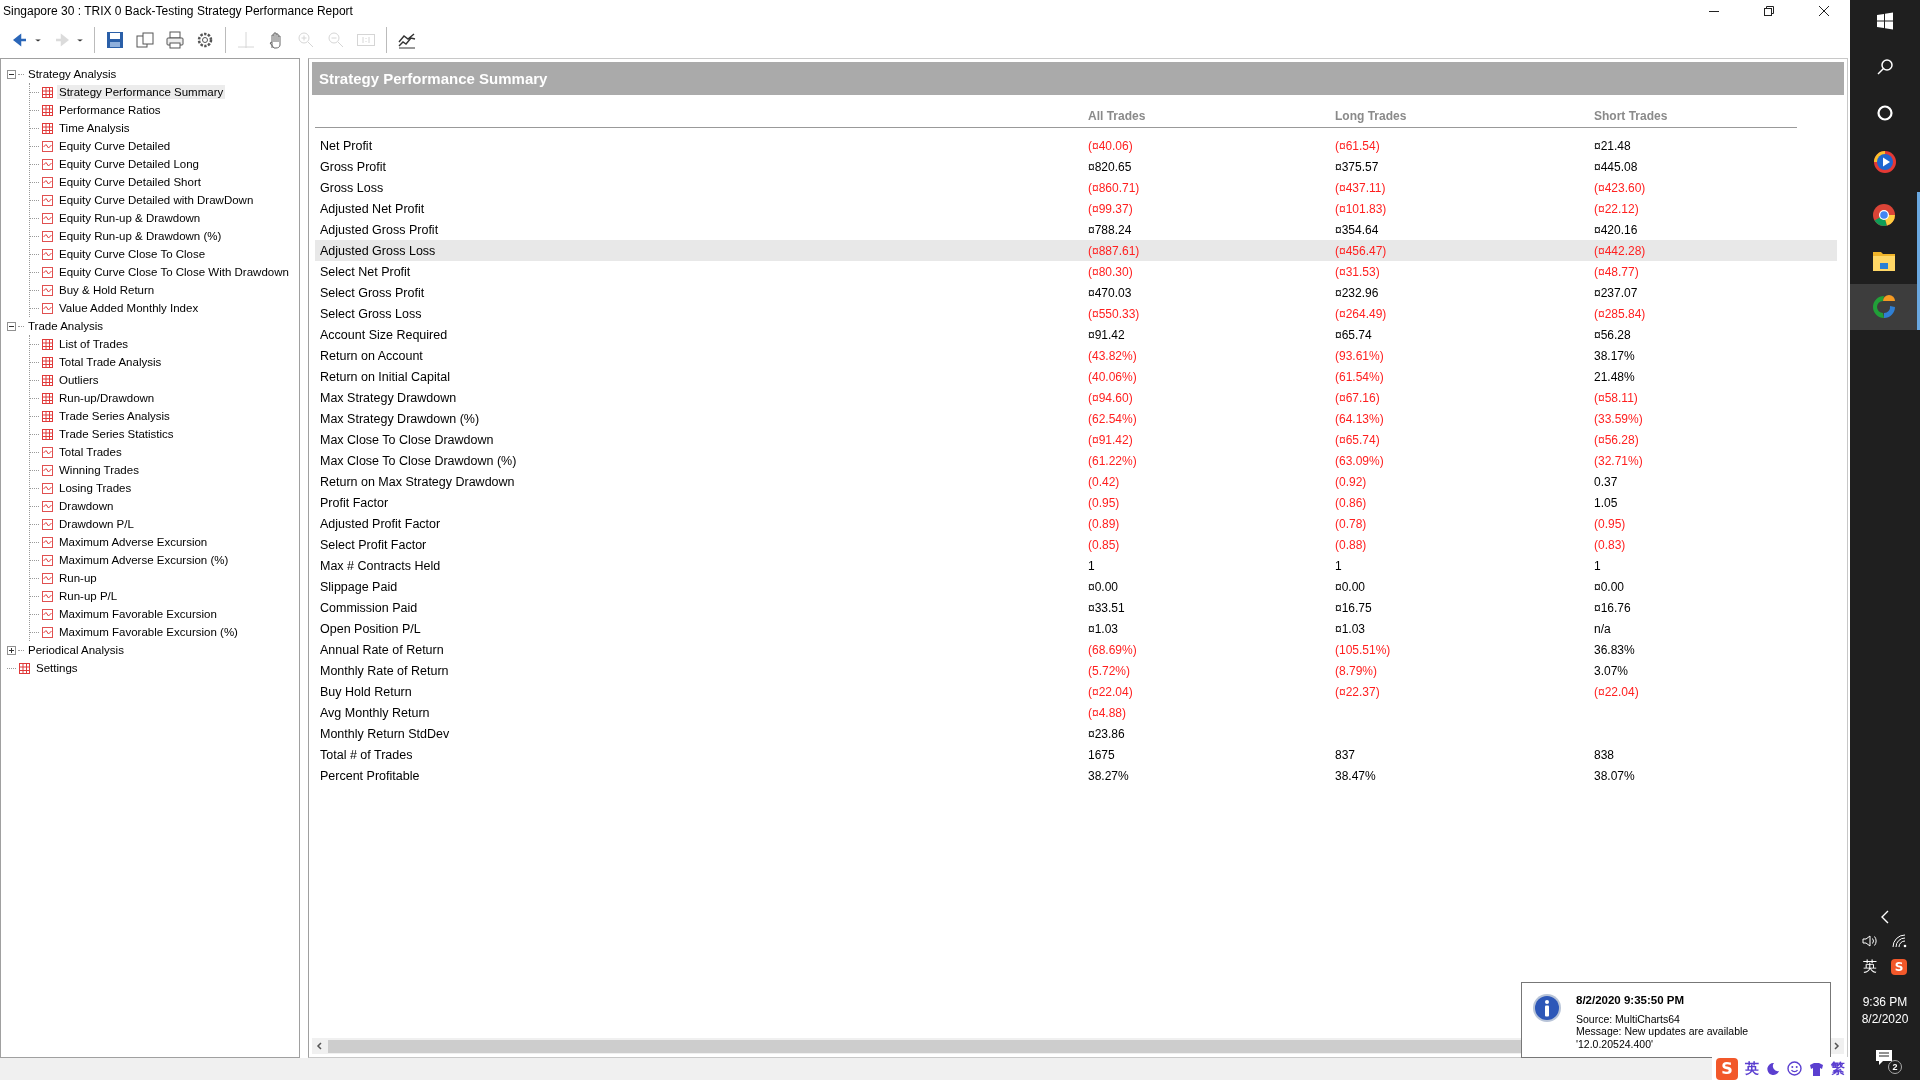  Describe the element at coordinates (370, 775) in the screenshot. I see `row-label: Percent Profitable` at that location.